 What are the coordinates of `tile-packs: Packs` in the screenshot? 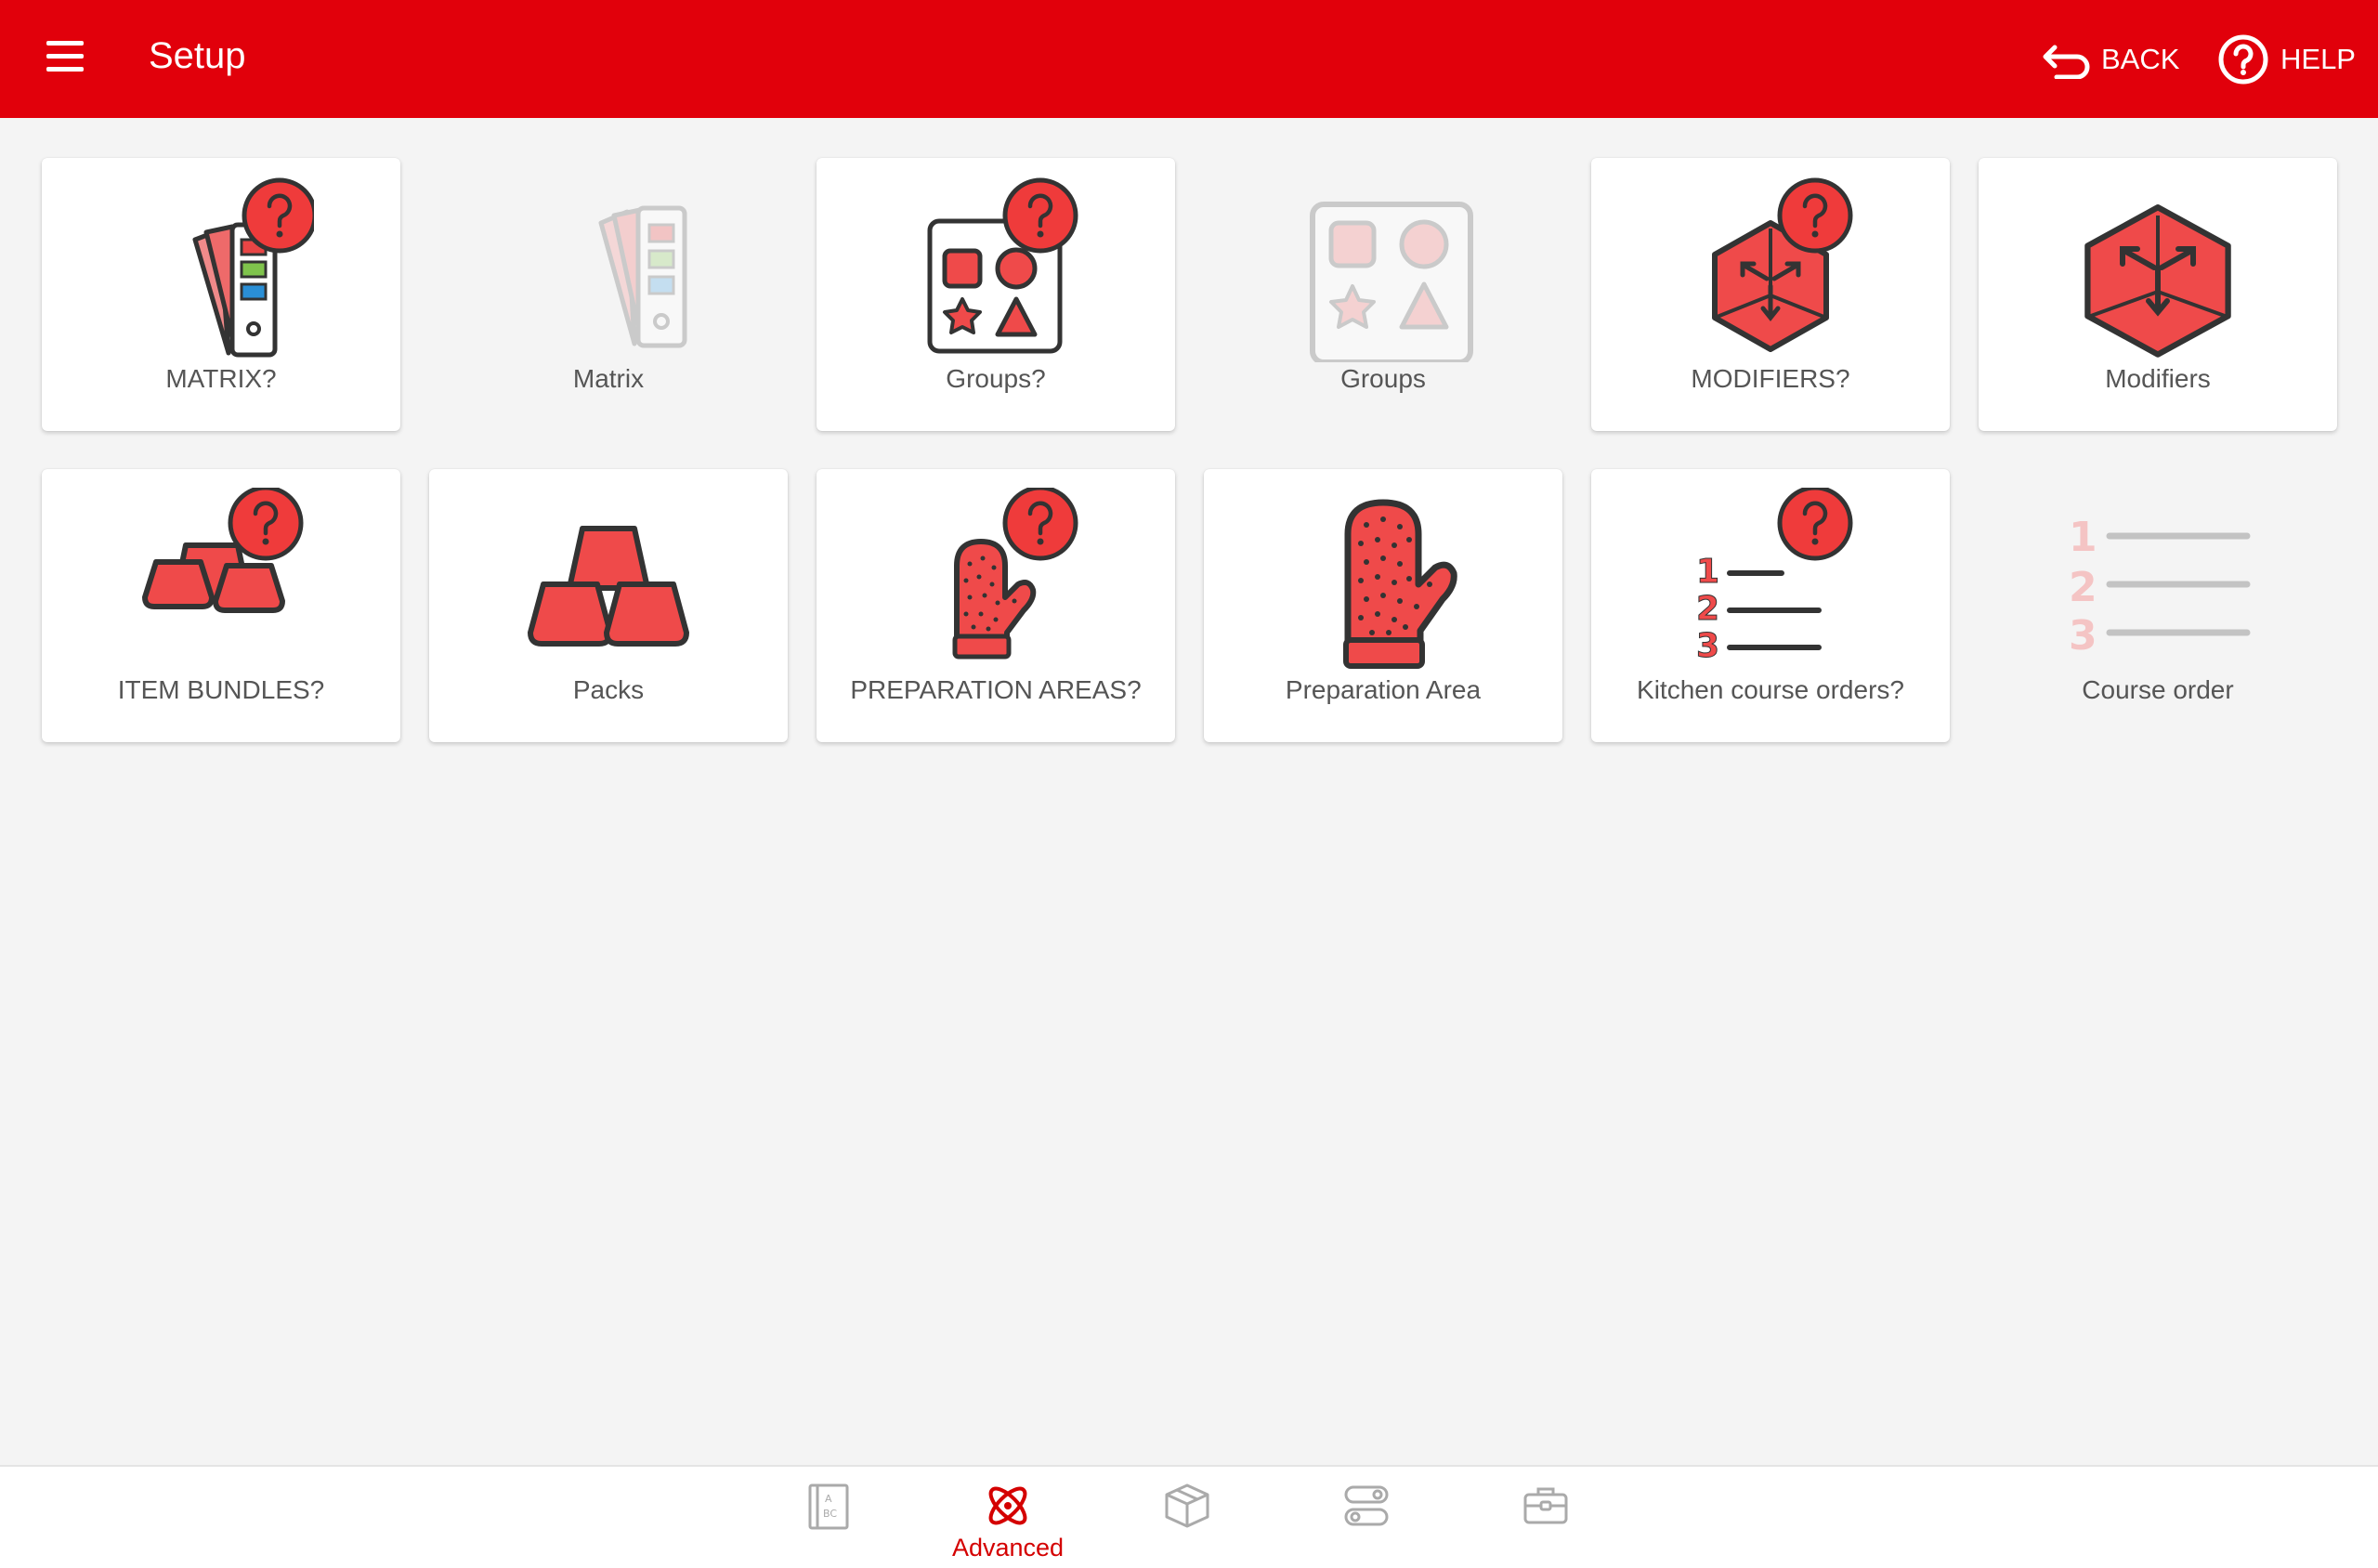 It's located at (608, 605).